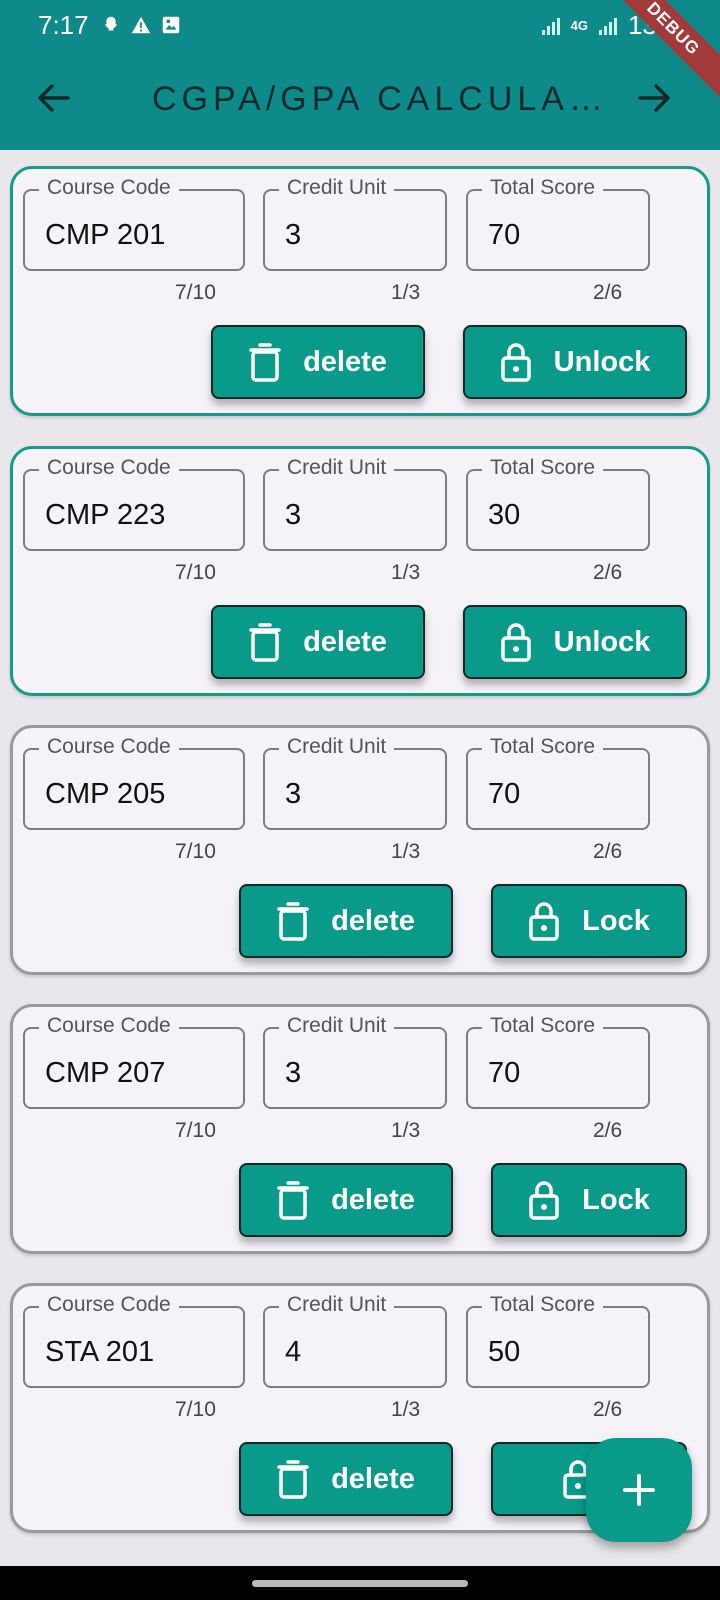 This screenshot has width=720, height=1600. I want to click on forward-arrow-icon, so click(654, 98).